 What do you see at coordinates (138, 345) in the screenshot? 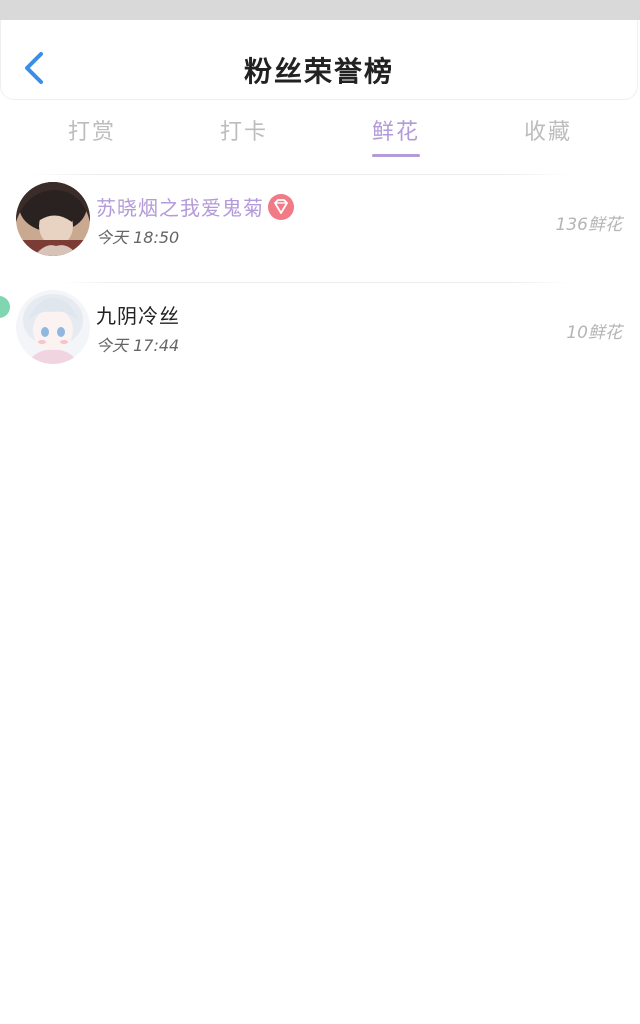
I see `fan-time: 今天 17:44` at bounding box center [138, 345].